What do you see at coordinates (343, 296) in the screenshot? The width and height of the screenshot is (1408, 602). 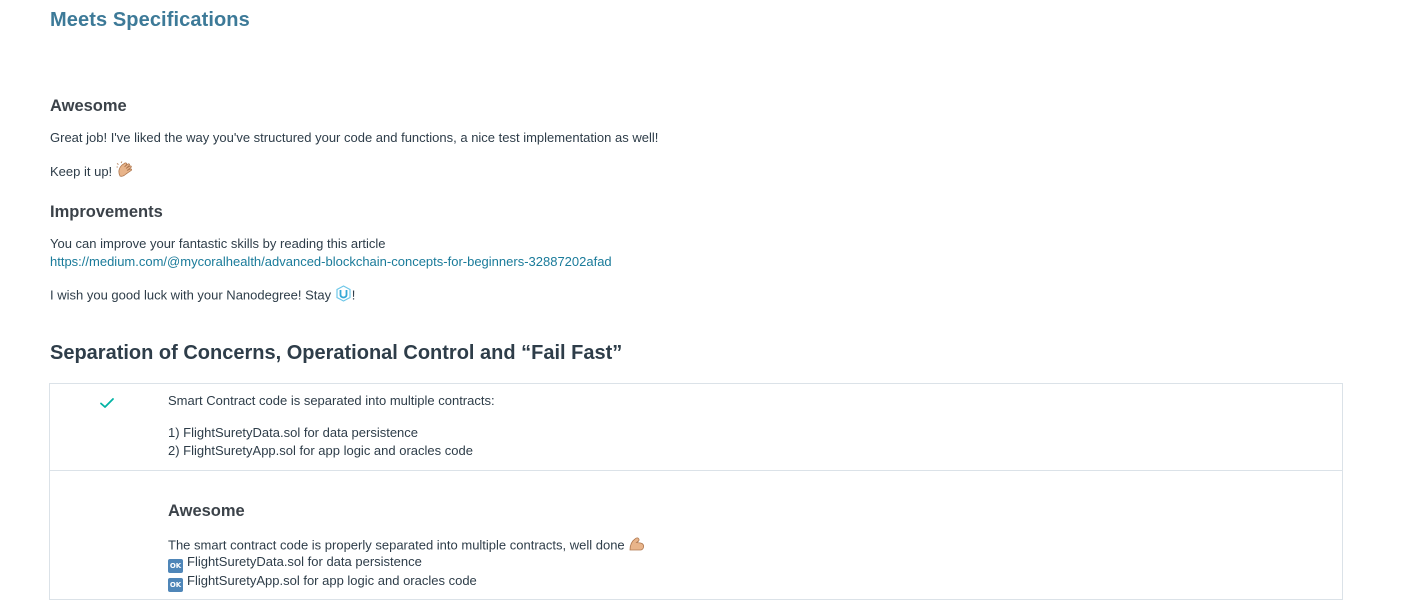 I see `udacity-logo-icon` at bounding box center [343, 296].